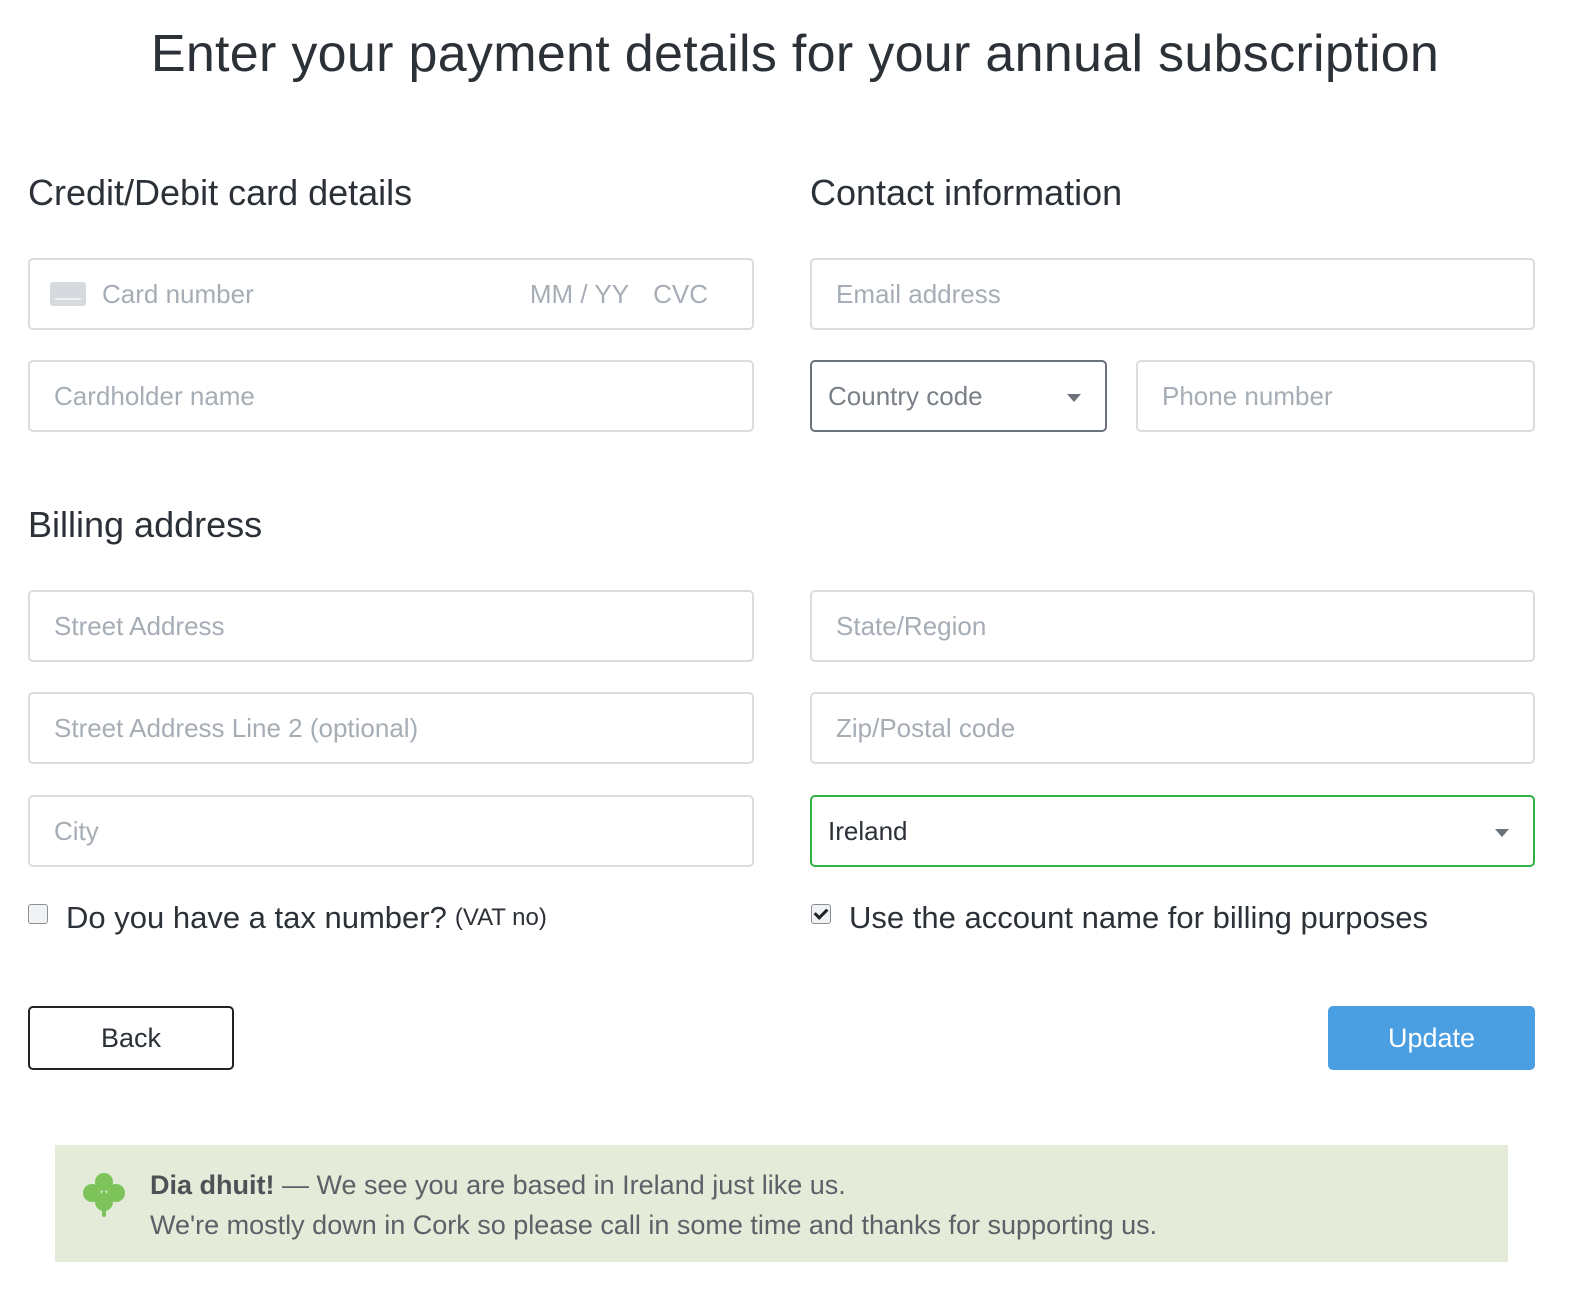 The height and width of the screenshot is (1314, 1590). Describe the element at coordinates (868, 830) in the screenshot. I see `country-value: Ireland` at that location.